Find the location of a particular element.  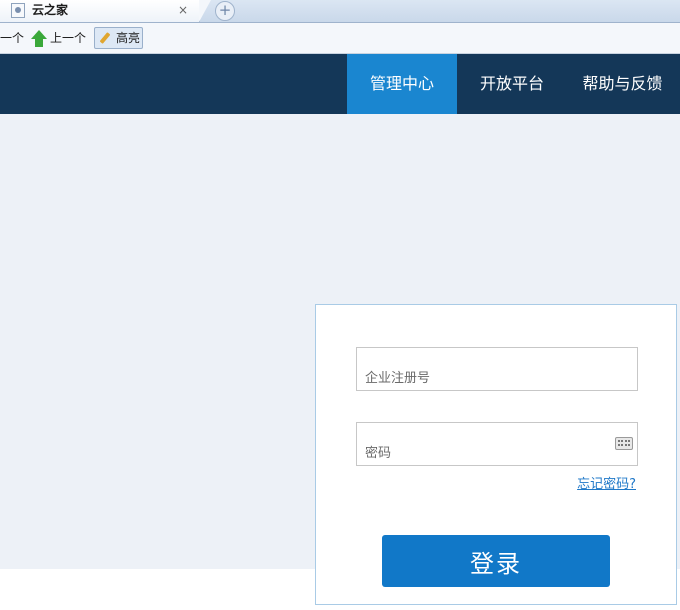

password-field is located at coordinates (497, 444).